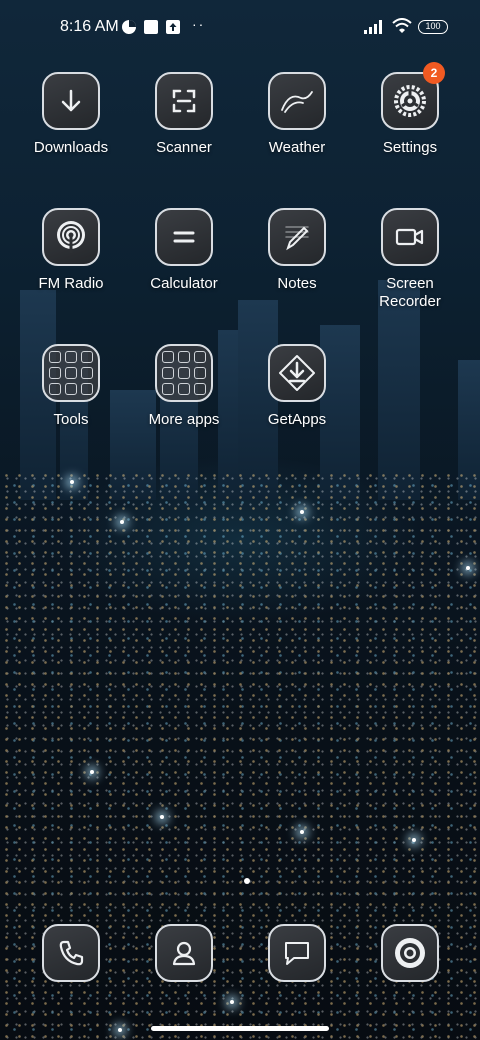 This screenshot has height=1040, width=480. I want to click on data-saver-icon, so click(129, 27).